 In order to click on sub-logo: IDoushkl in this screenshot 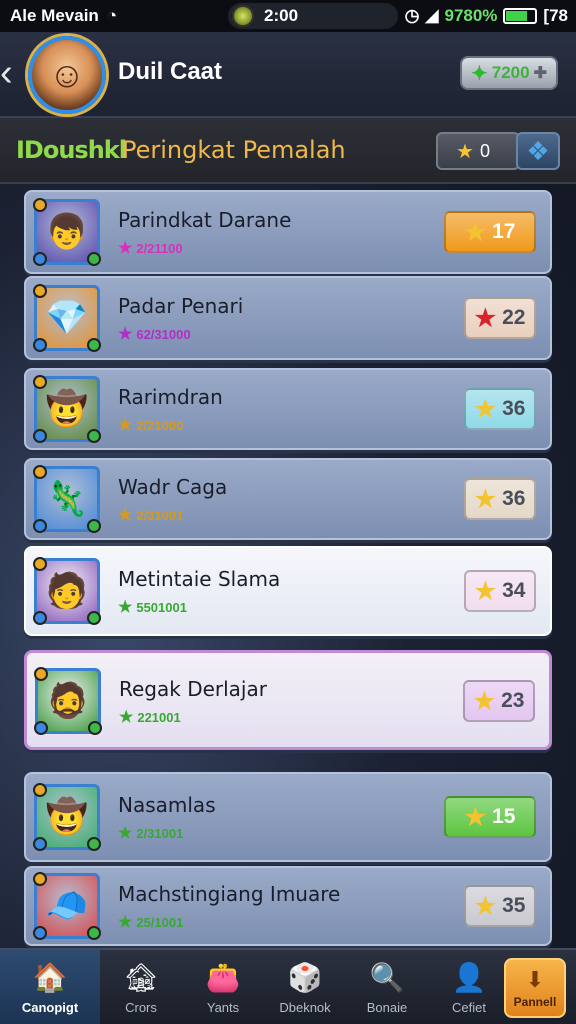, I will do `click(71, 150)`.